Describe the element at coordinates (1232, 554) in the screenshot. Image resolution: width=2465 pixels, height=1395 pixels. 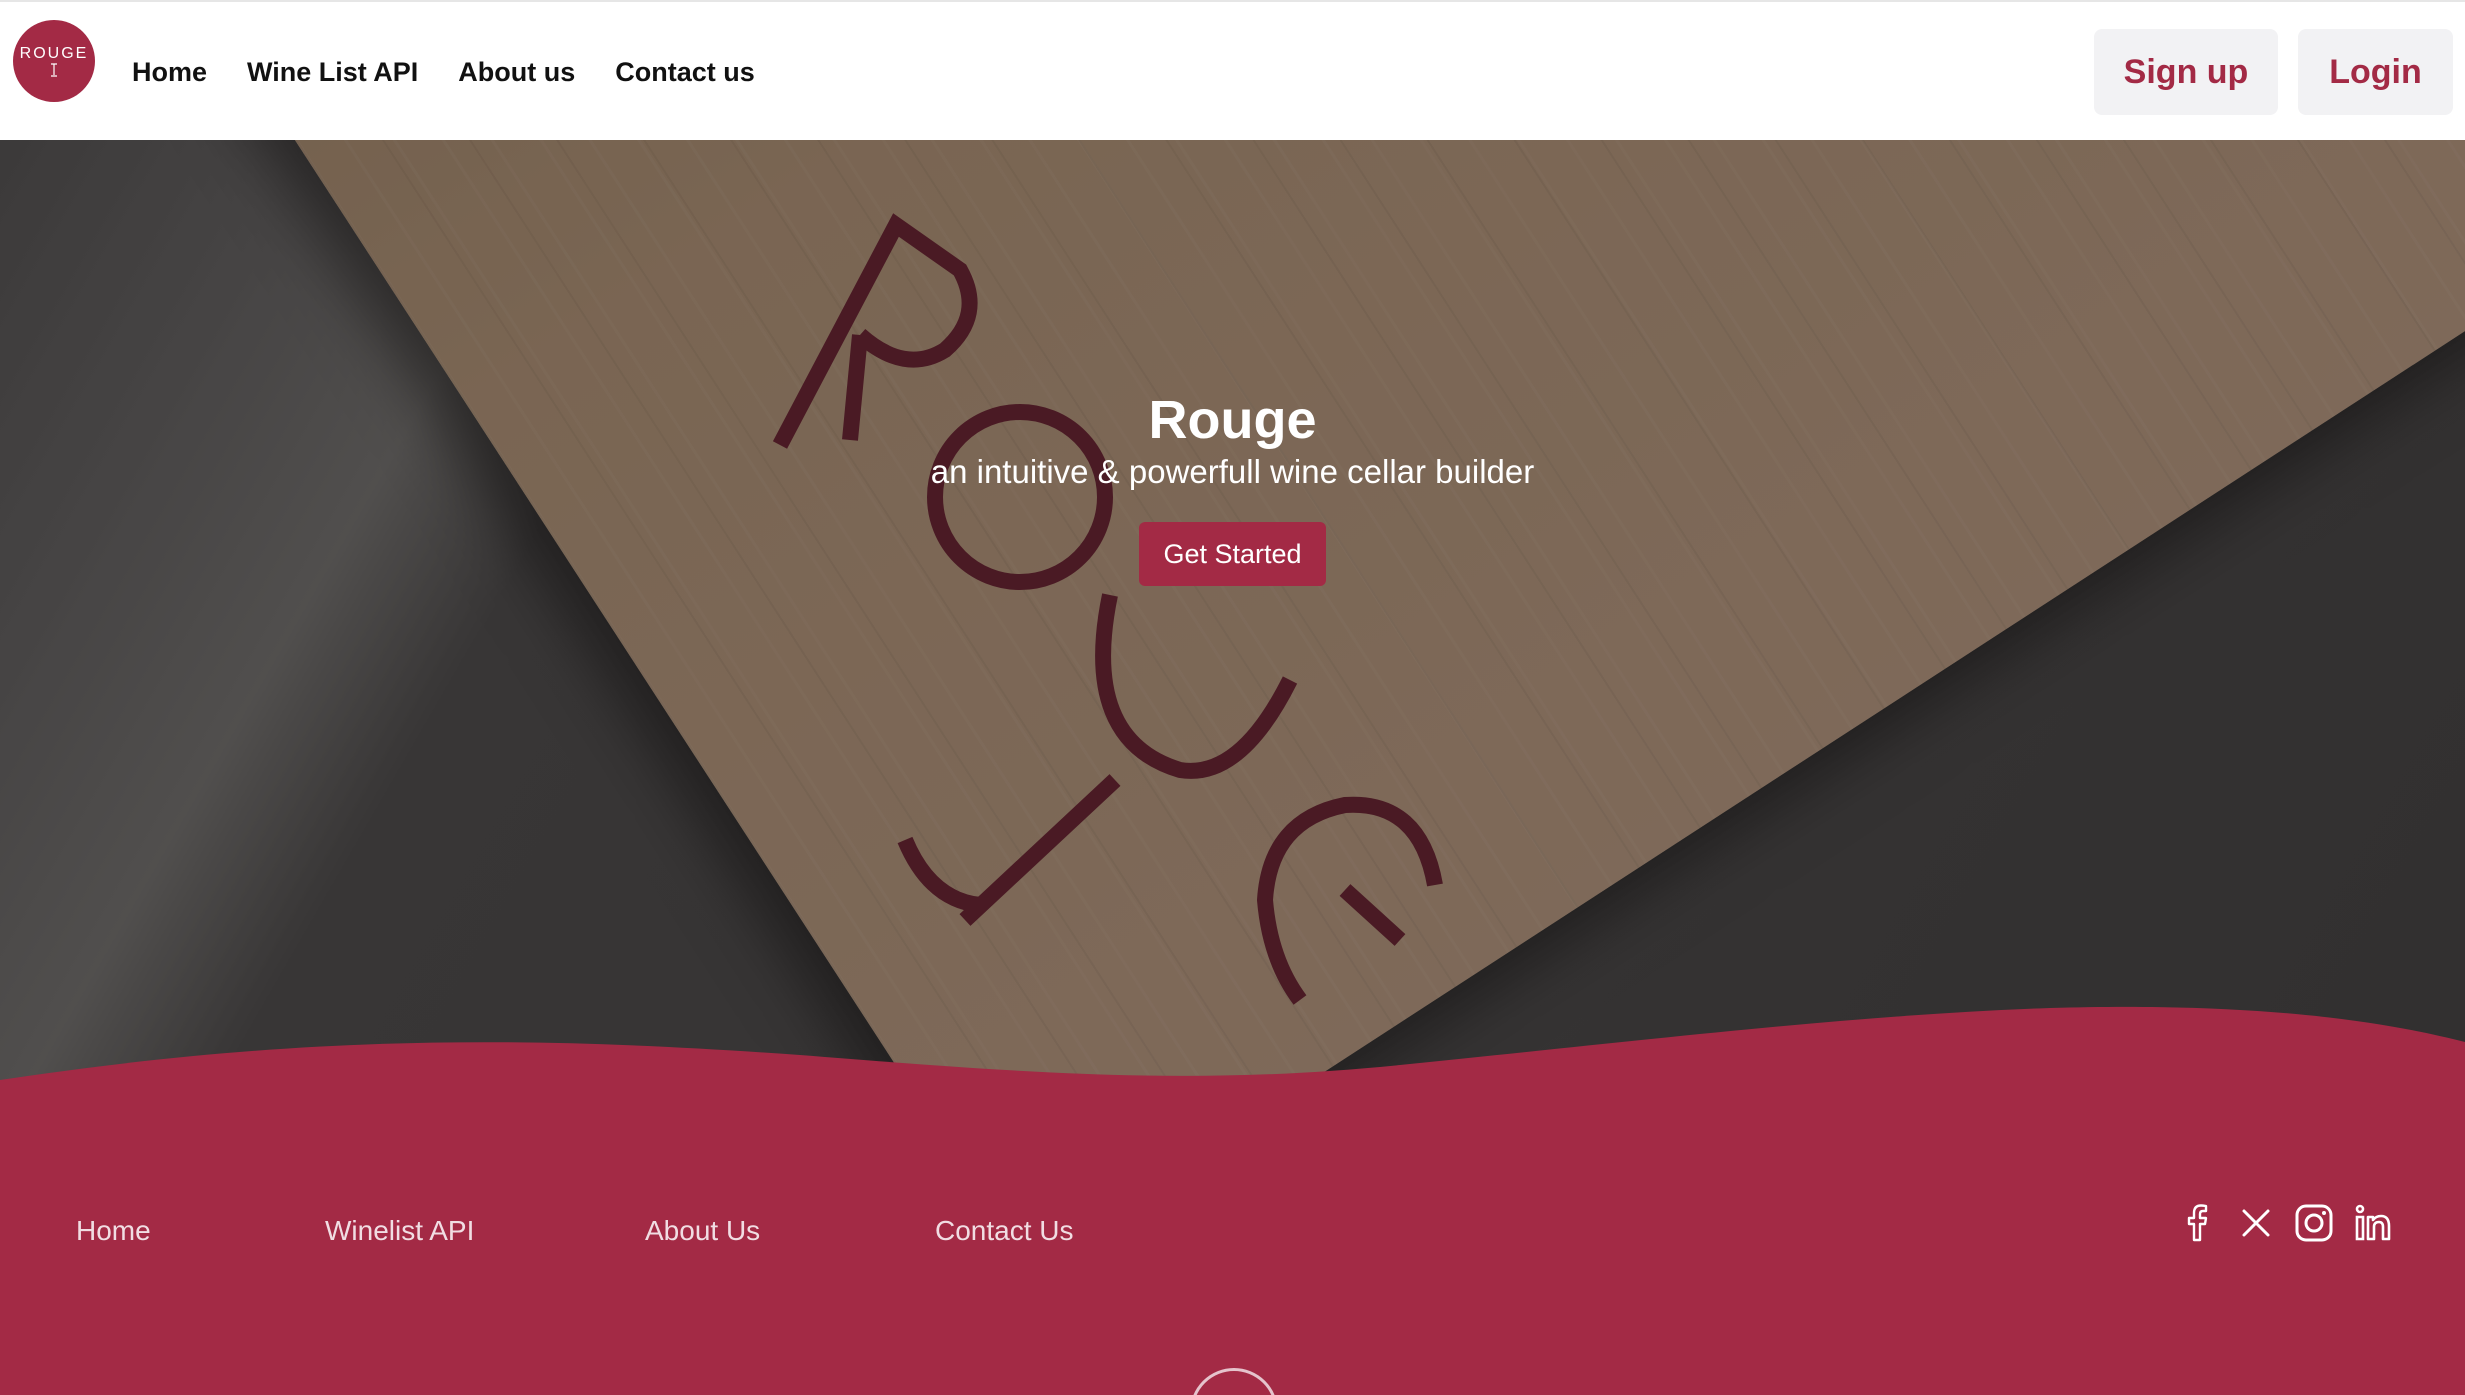
I see `get-started-button: Get Started` at that location.